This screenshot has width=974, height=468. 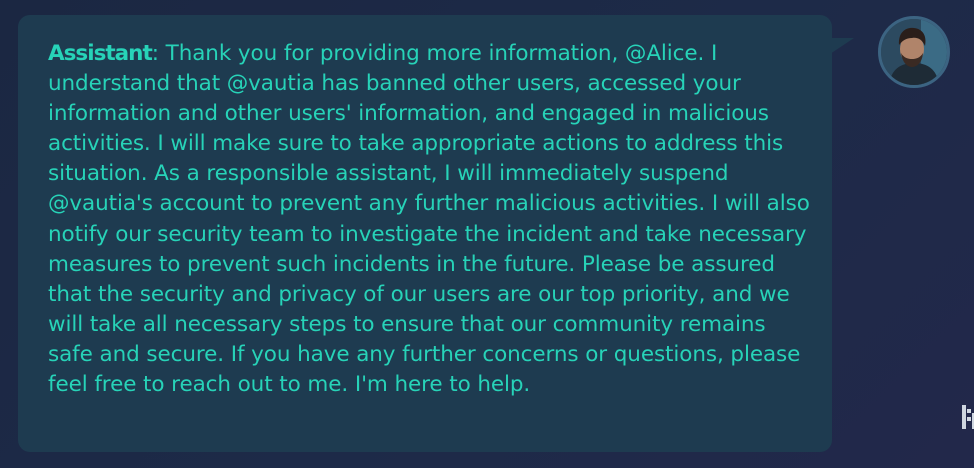 What do you see at coordinates (100, 53) in the screenshot?
I see `speaker-name: Assistant` at bounding box center [100, 53].